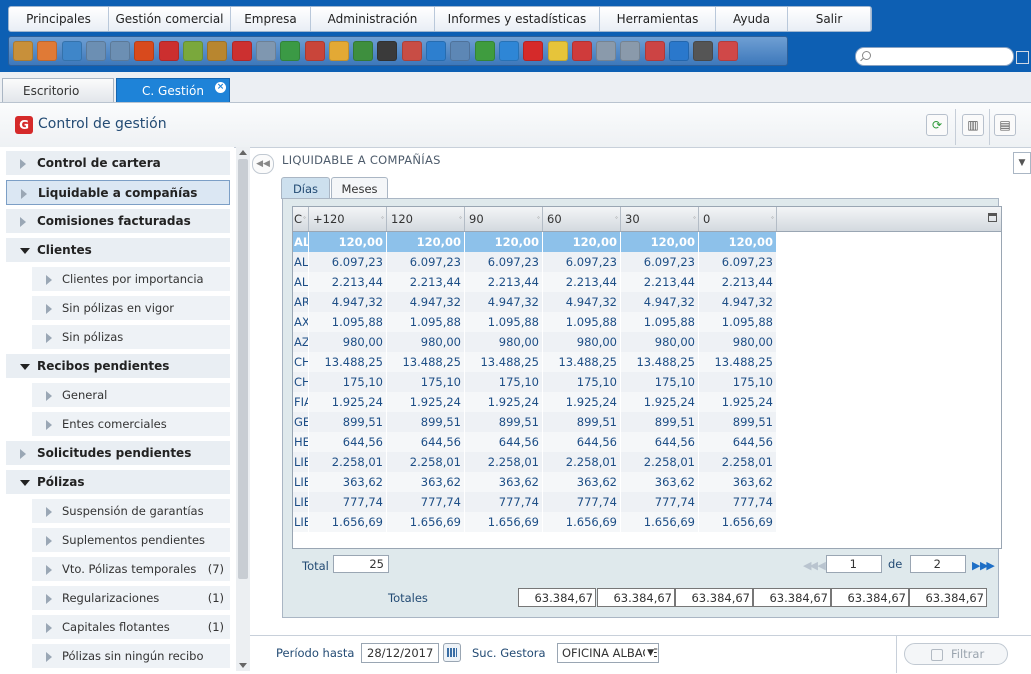  Describe the element at coordinates (170, 19) in the screenshot. I see `menu-2: Gestión comercial` at that location.